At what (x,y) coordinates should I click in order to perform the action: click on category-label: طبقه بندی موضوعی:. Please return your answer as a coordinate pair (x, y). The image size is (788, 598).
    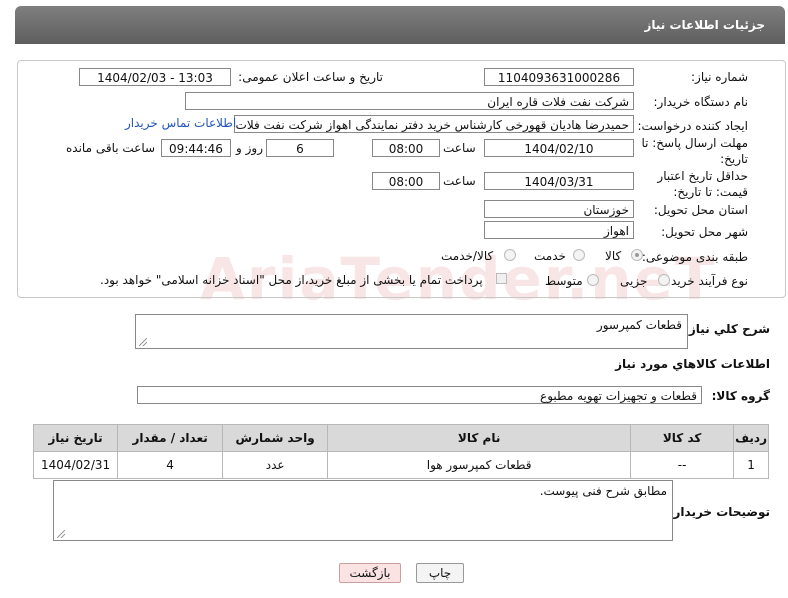
    Looking at the image, I should click on (694, 257).